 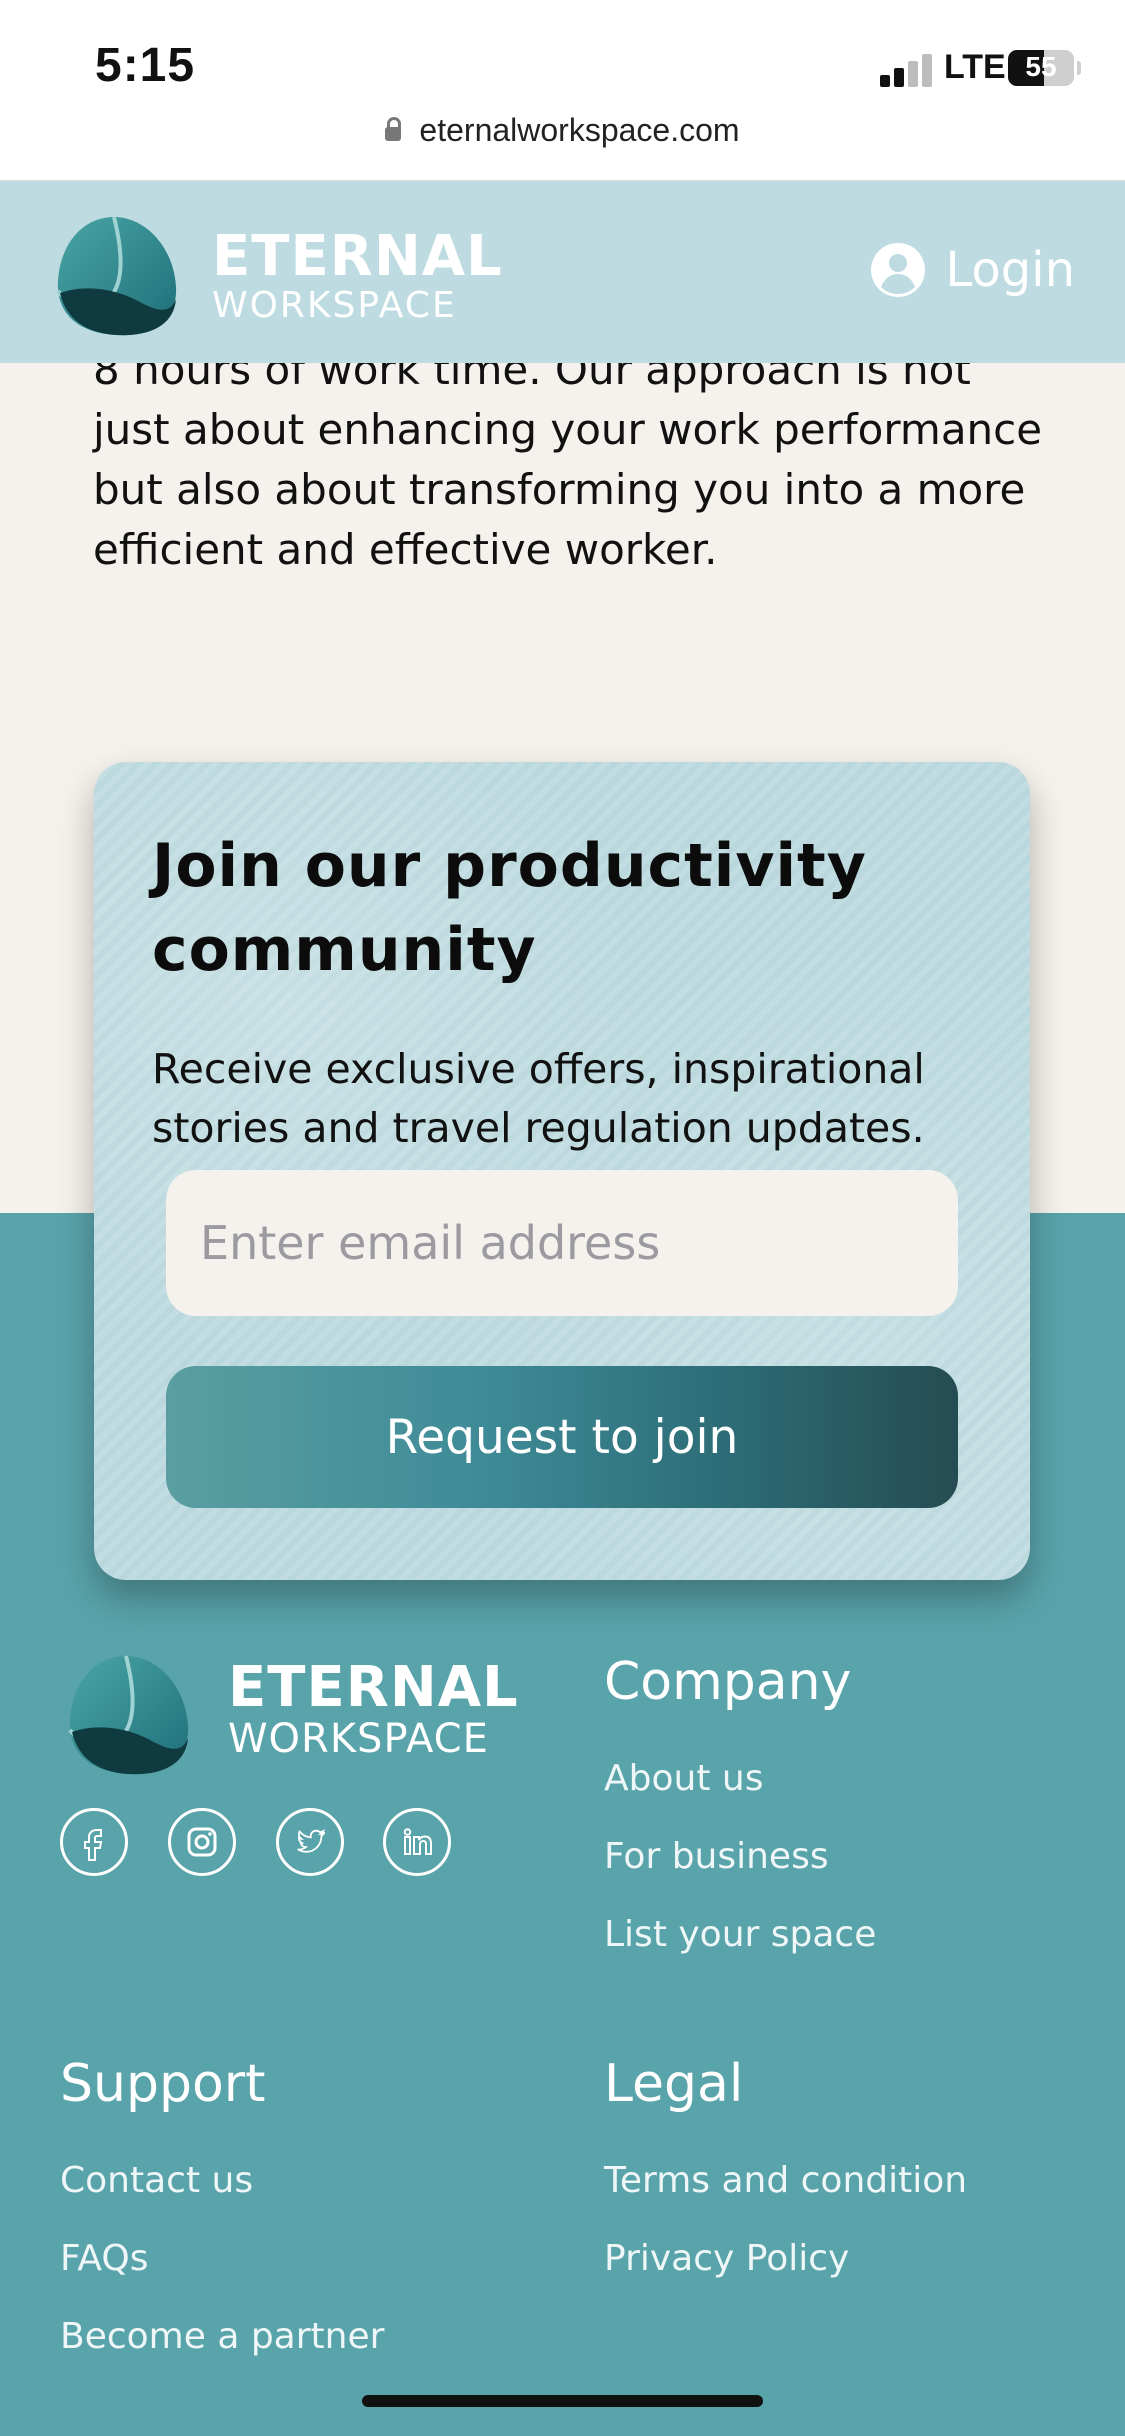 I want to click on battery-level: 55, so click(x=1041, y=66).